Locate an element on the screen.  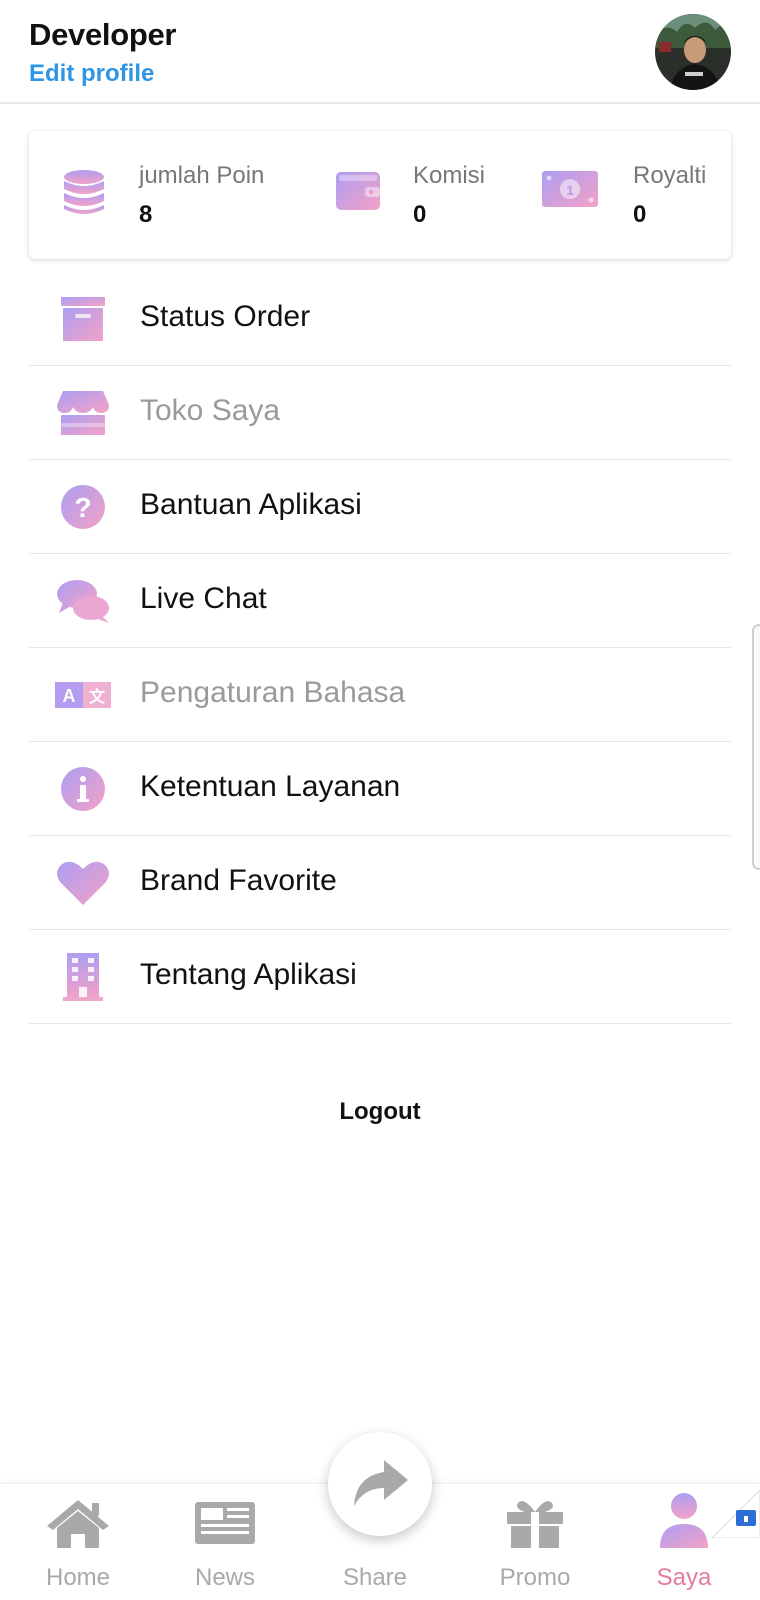
stat-royalty-label: Royalti is located at coordinates (670, 175).